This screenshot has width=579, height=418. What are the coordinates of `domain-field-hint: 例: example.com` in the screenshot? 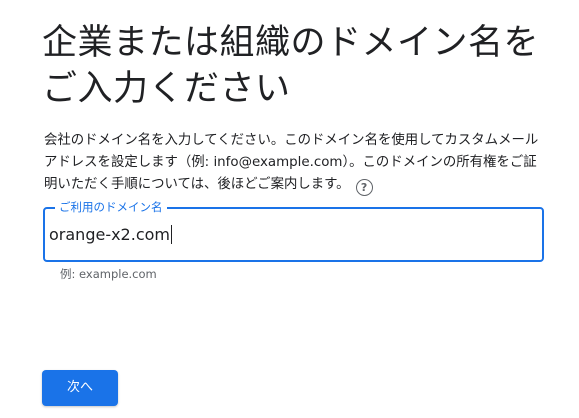 It's located at (108, 274).